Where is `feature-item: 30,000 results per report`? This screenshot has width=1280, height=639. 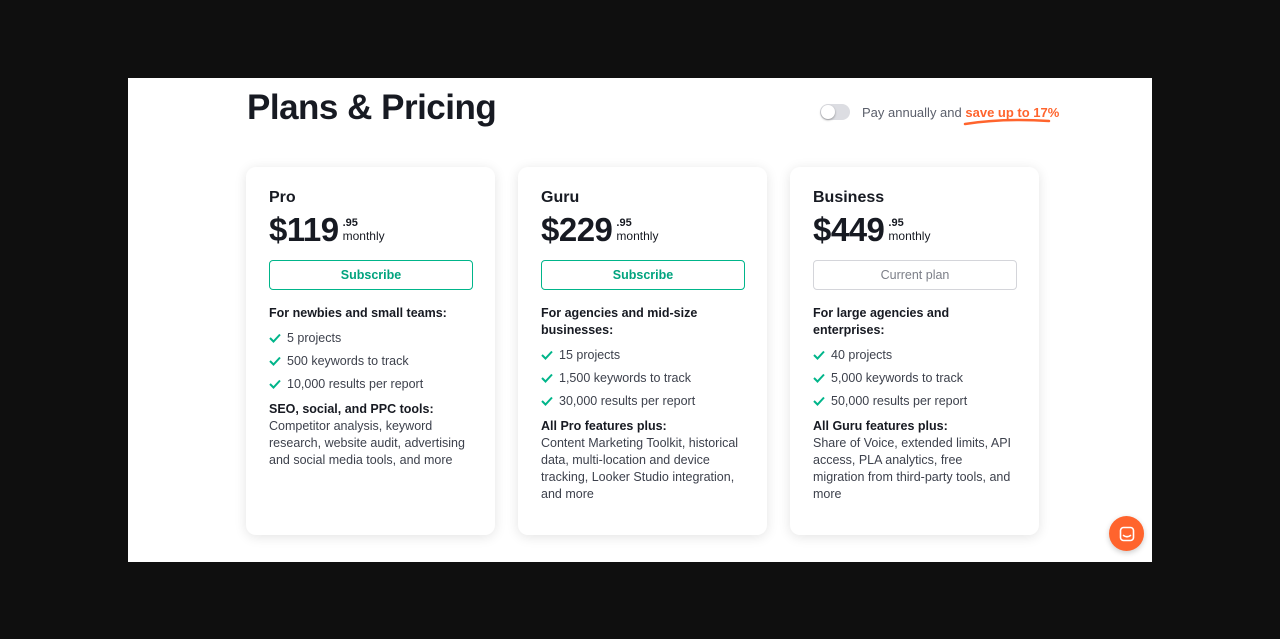 feature-item: 30,000 results per report is located at coordinates (643, 400).